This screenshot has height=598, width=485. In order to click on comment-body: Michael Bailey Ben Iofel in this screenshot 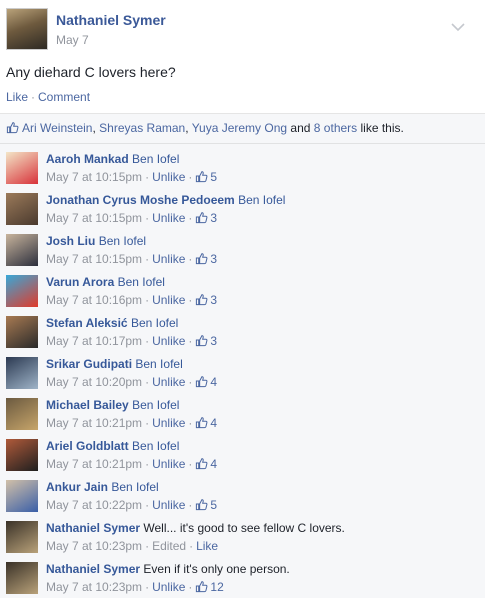, I will do `click(112, 405)`.